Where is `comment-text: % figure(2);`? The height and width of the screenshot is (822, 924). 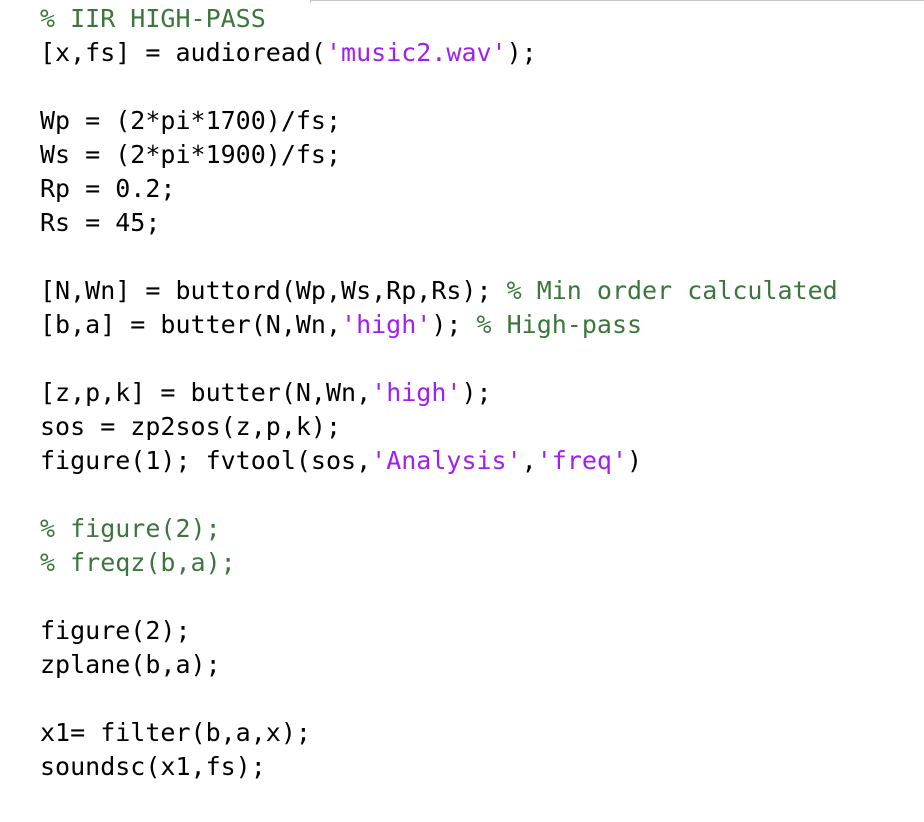
comment-text: % figure(2); is located at coordinates (130, 528).